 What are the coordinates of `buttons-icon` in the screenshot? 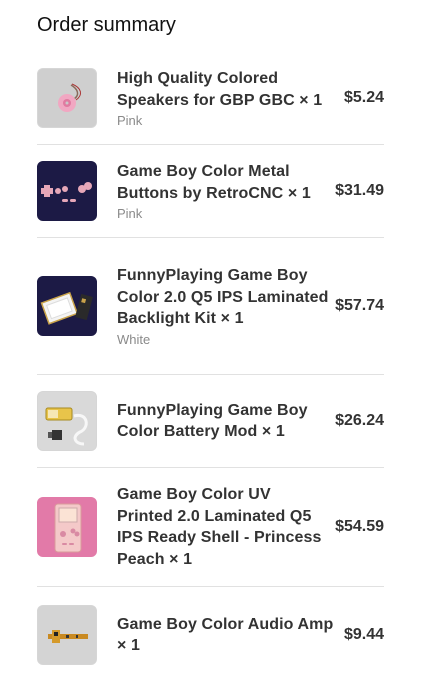 It's located at (67, 191).